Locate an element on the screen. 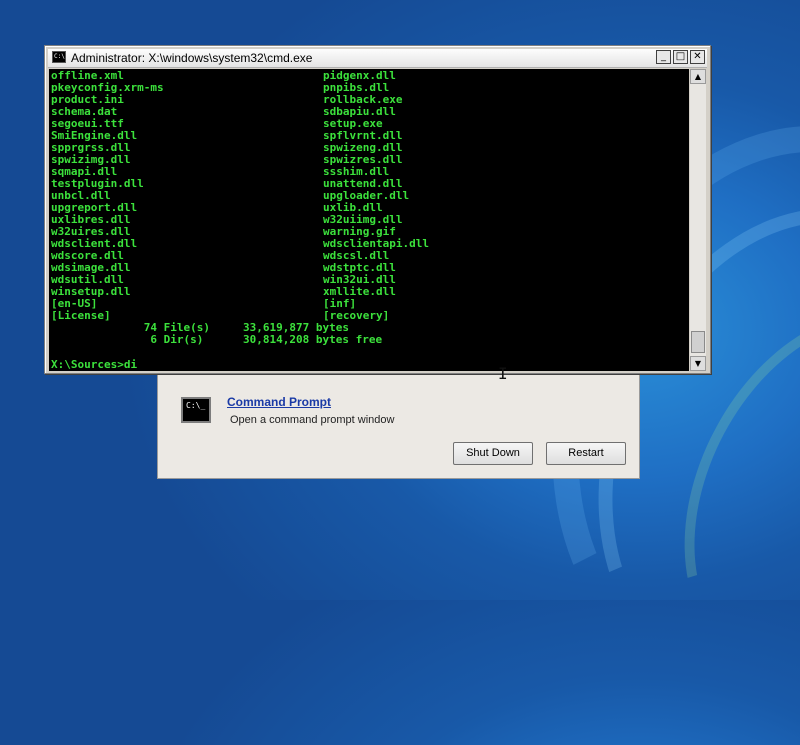 The height and width of the screenshot is (745, 800). vertical-scrollbar: ▲ ▼ is located at coordinates (698, 220).